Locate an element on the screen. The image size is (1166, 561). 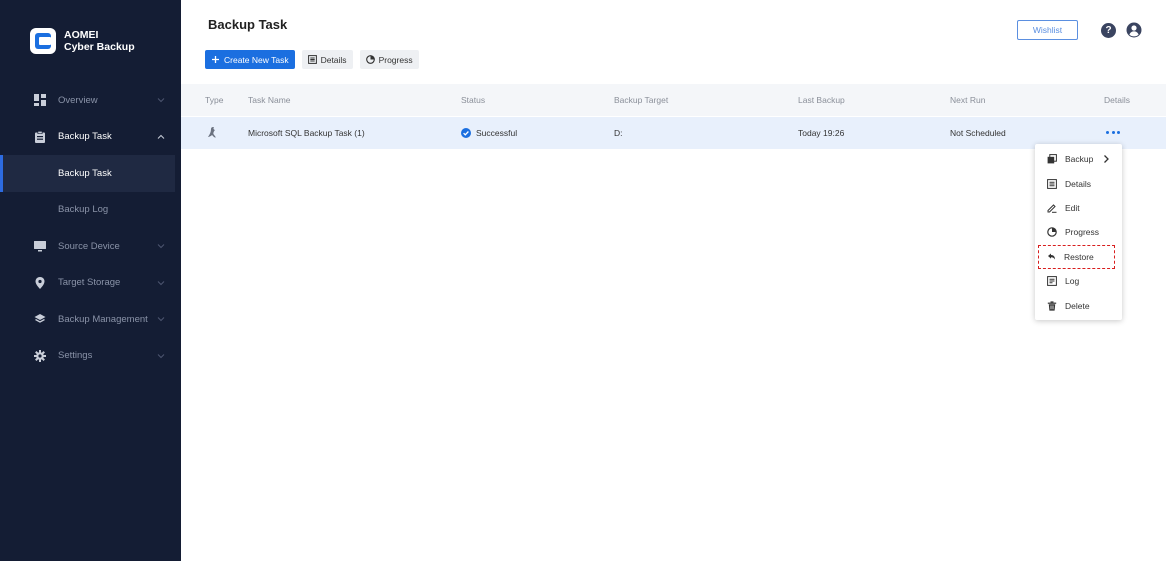
sidebar-item-label: Target Storage is located at coordinates (89, 283).